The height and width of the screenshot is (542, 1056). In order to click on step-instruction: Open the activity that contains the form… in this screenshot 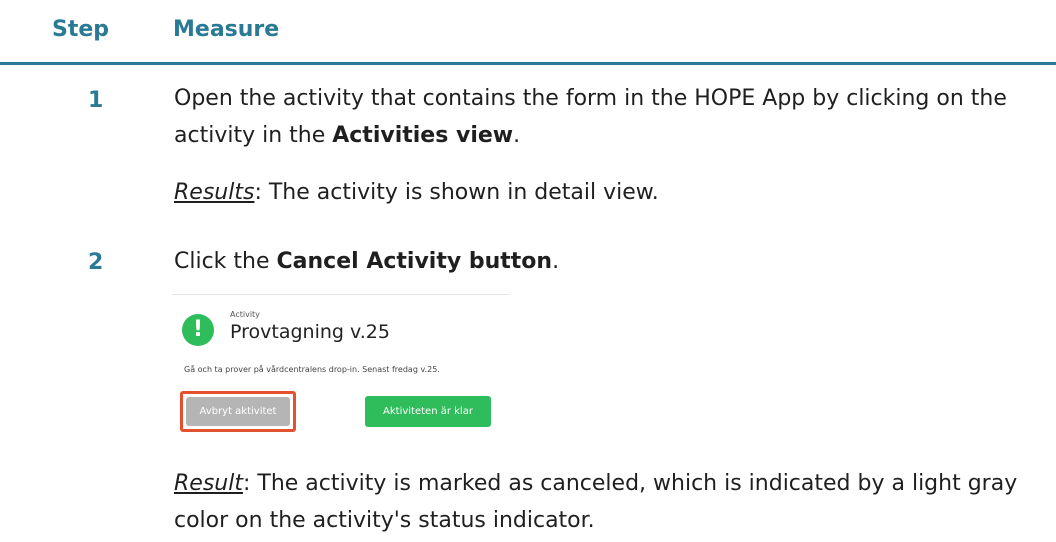, I will do `click(599, 117)`.